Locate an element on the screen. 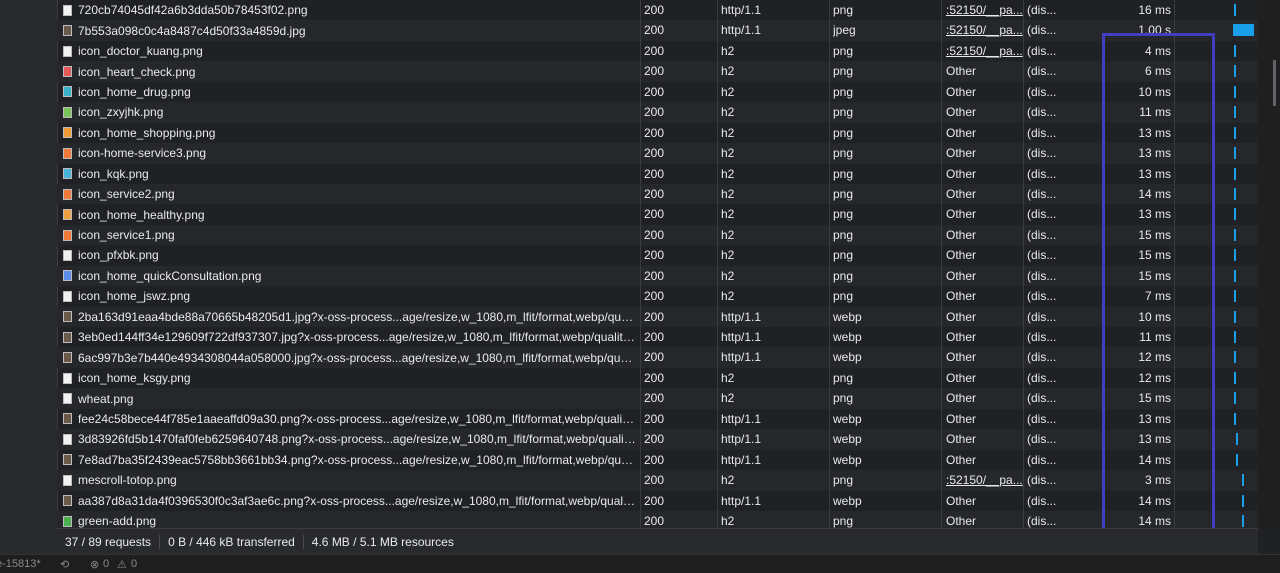 This screenshot has height=573, width=1280. protocol-cell: http/1.1 is located at coordinates (741, 418).